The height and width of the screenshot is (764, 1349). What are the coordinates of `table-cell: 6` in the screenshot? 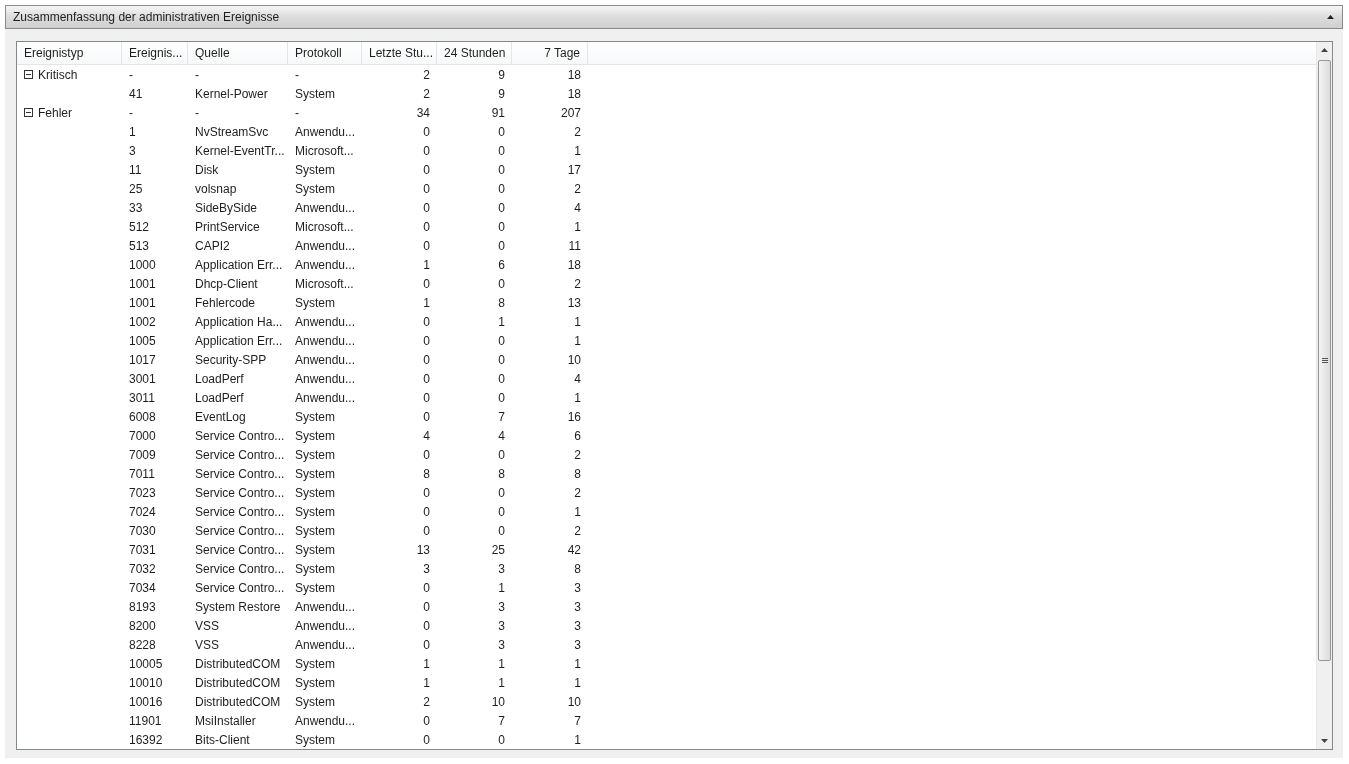 It's located at (577, 435).